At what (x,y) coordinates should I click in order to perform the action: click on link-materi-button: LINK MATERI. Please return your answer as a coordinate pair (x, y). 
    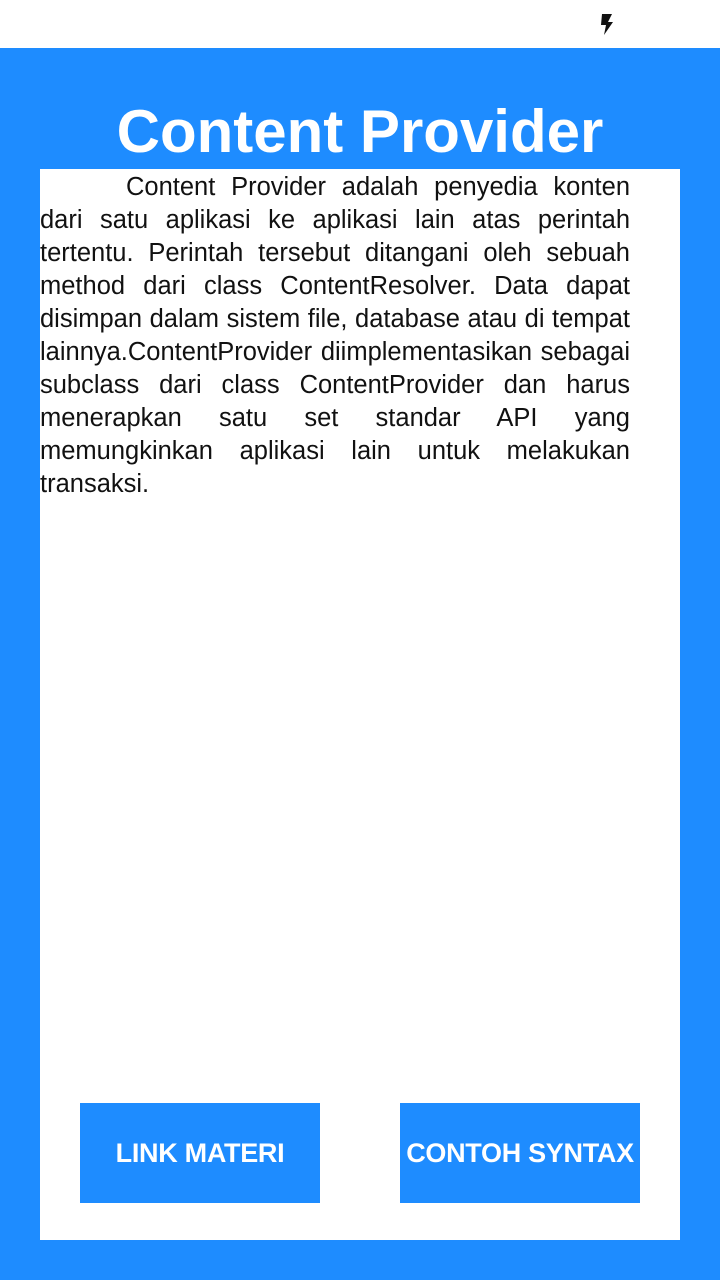
    Looking at the image, I should click on (200, 1153).